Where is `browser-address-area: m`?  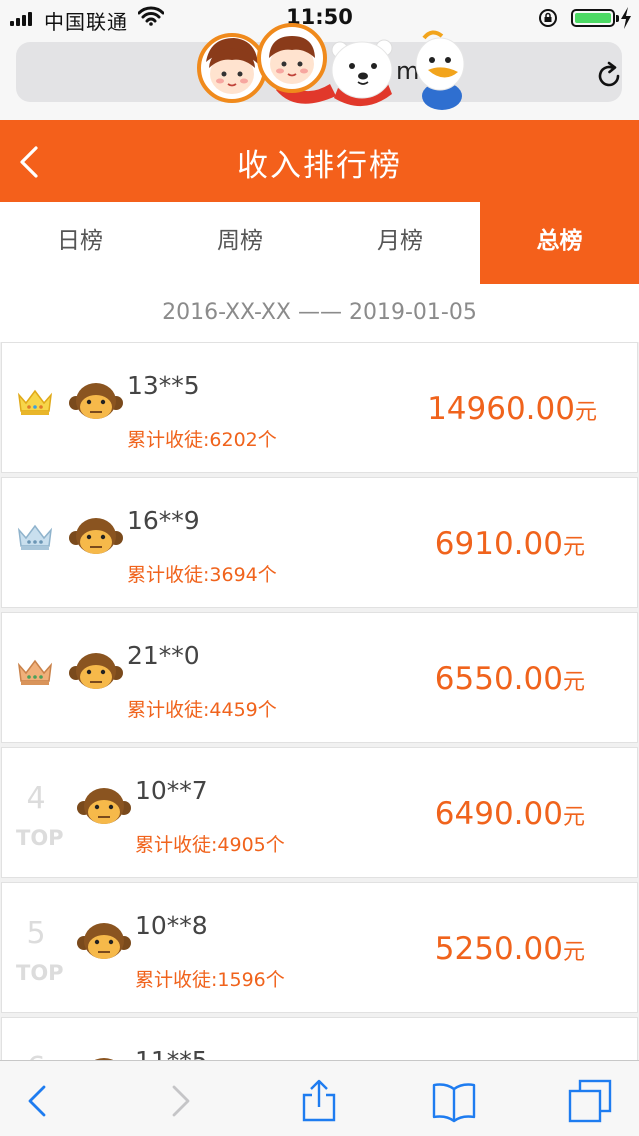 browser-address-area: m is located at coordinates (319, 71).